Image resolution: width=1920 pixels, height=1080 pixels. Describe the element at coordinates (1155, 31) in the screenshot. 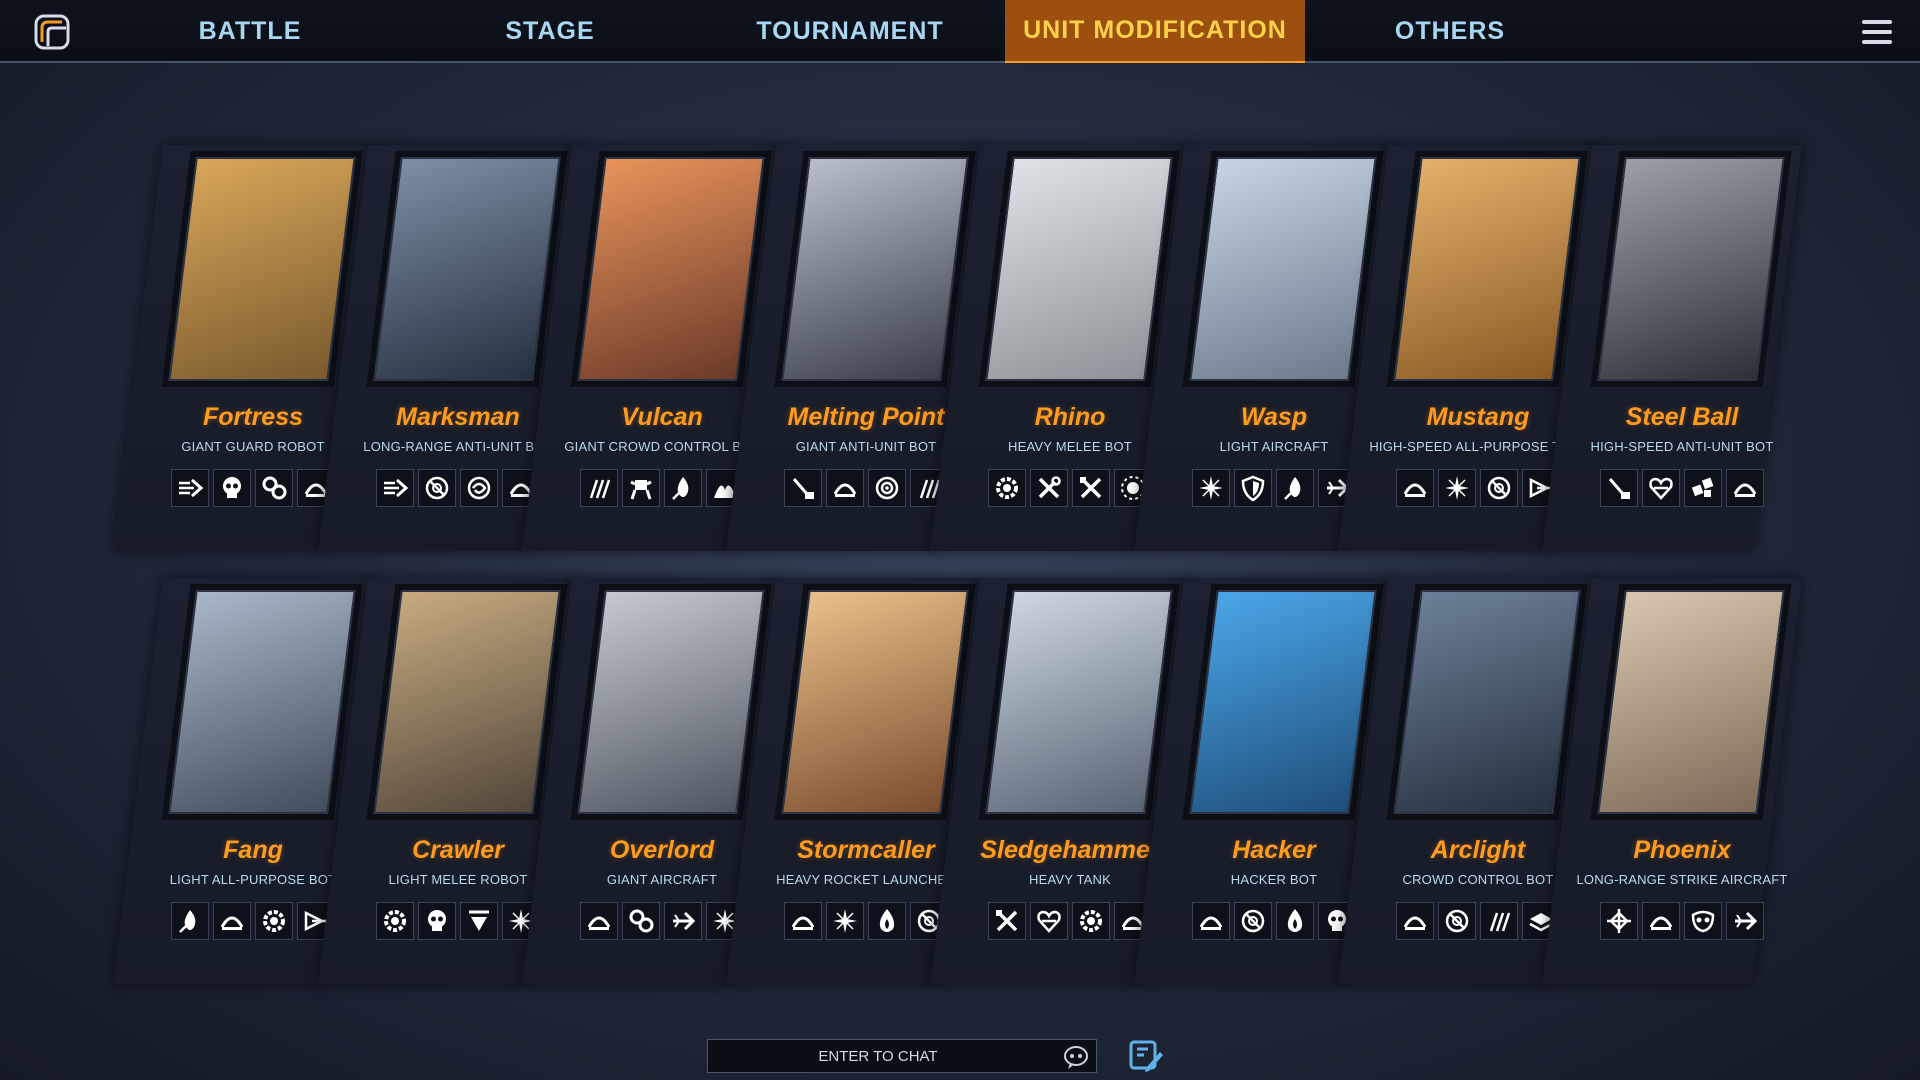

I see `tab-unit-modification: UNIT MODIFICATION` at that location.